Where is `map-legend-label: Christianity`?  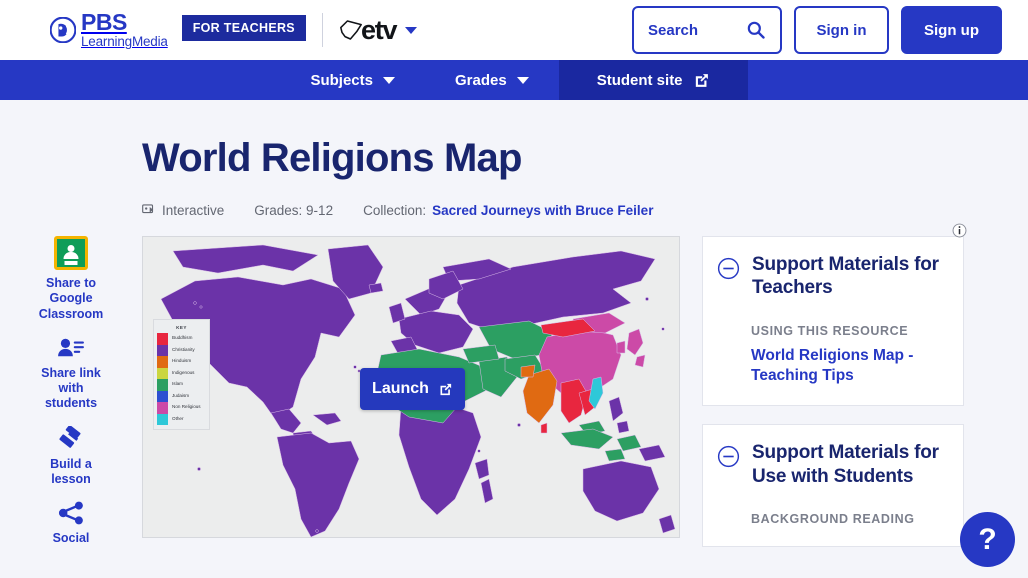 map-legend-label: Christianity is located at coordinates (183, 349).